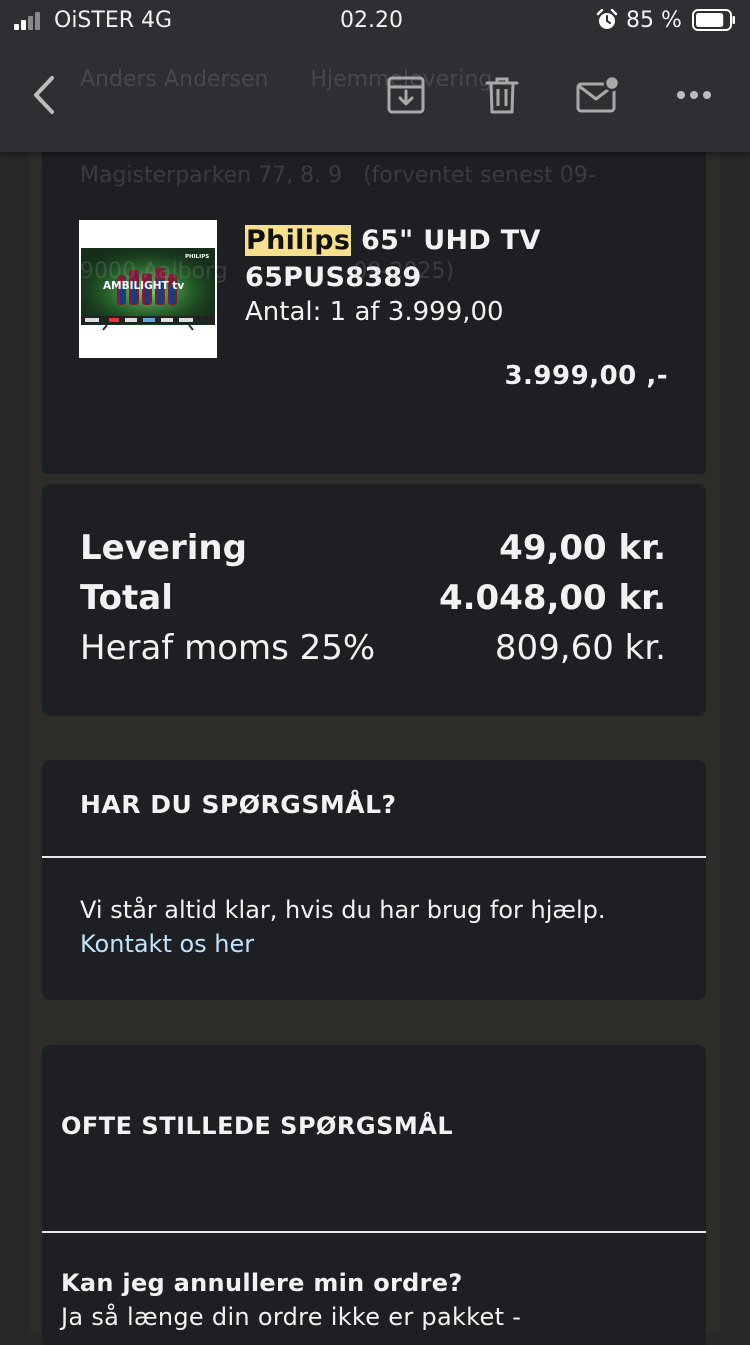 This screenshot has height=1345, width=750. I want to click on signal-icon, so click(31, 20).